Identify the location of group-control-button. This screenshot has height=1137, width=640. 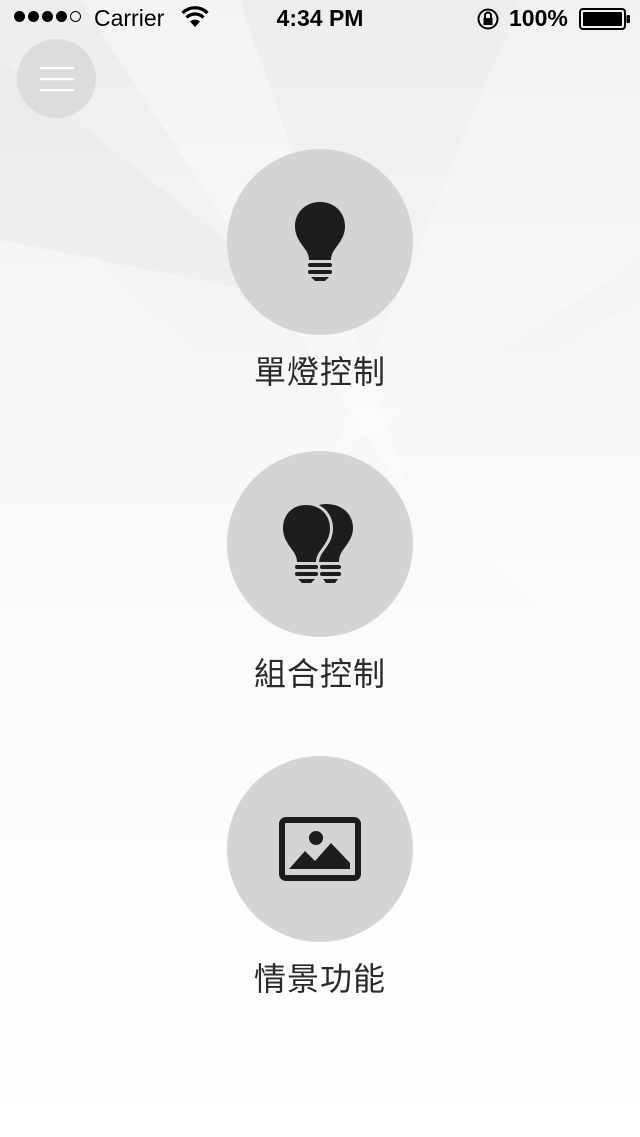
(320, 544).